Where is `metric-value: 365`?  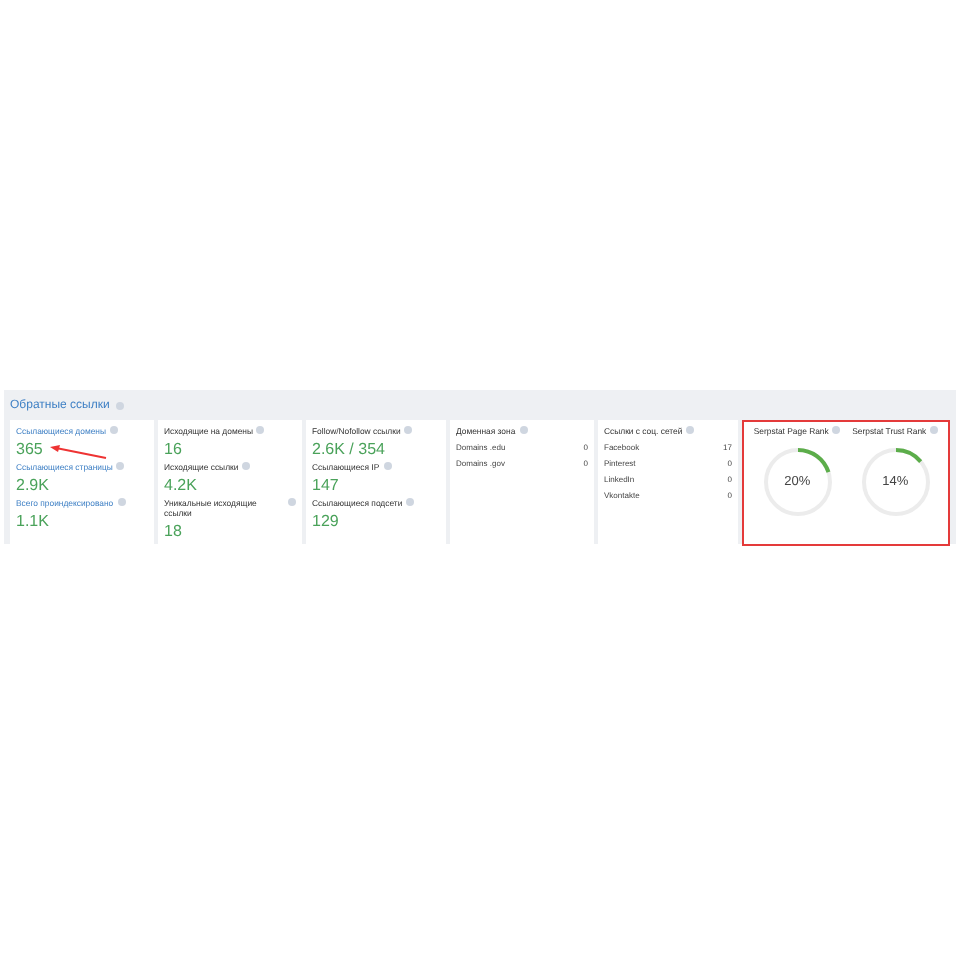
metric-value: 365 is located at coordinates (29, 449).